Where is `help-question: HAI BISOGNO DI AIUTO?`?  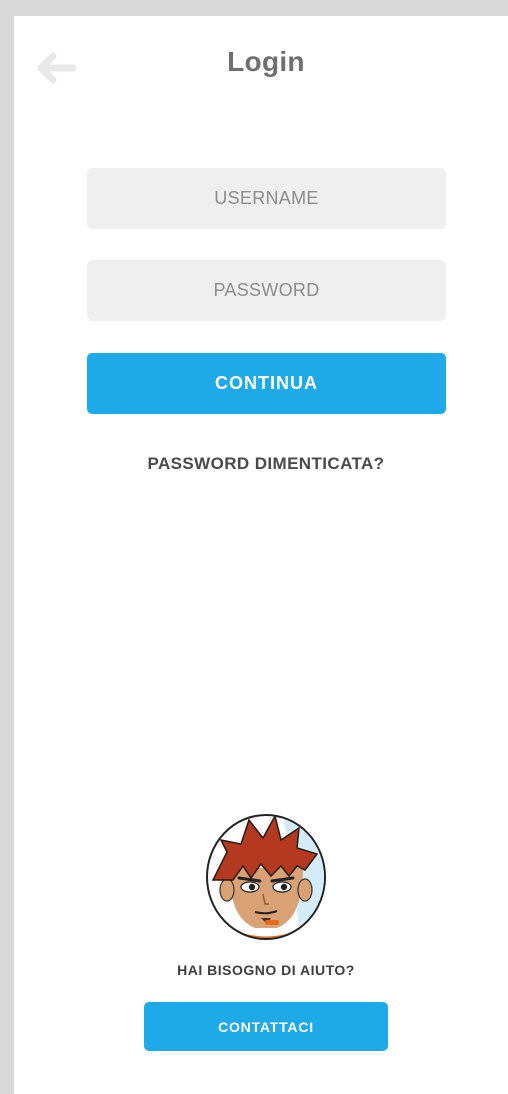 help-question: HAI BISOGNO DI AIUTO? is located at coordinates (266, 970).